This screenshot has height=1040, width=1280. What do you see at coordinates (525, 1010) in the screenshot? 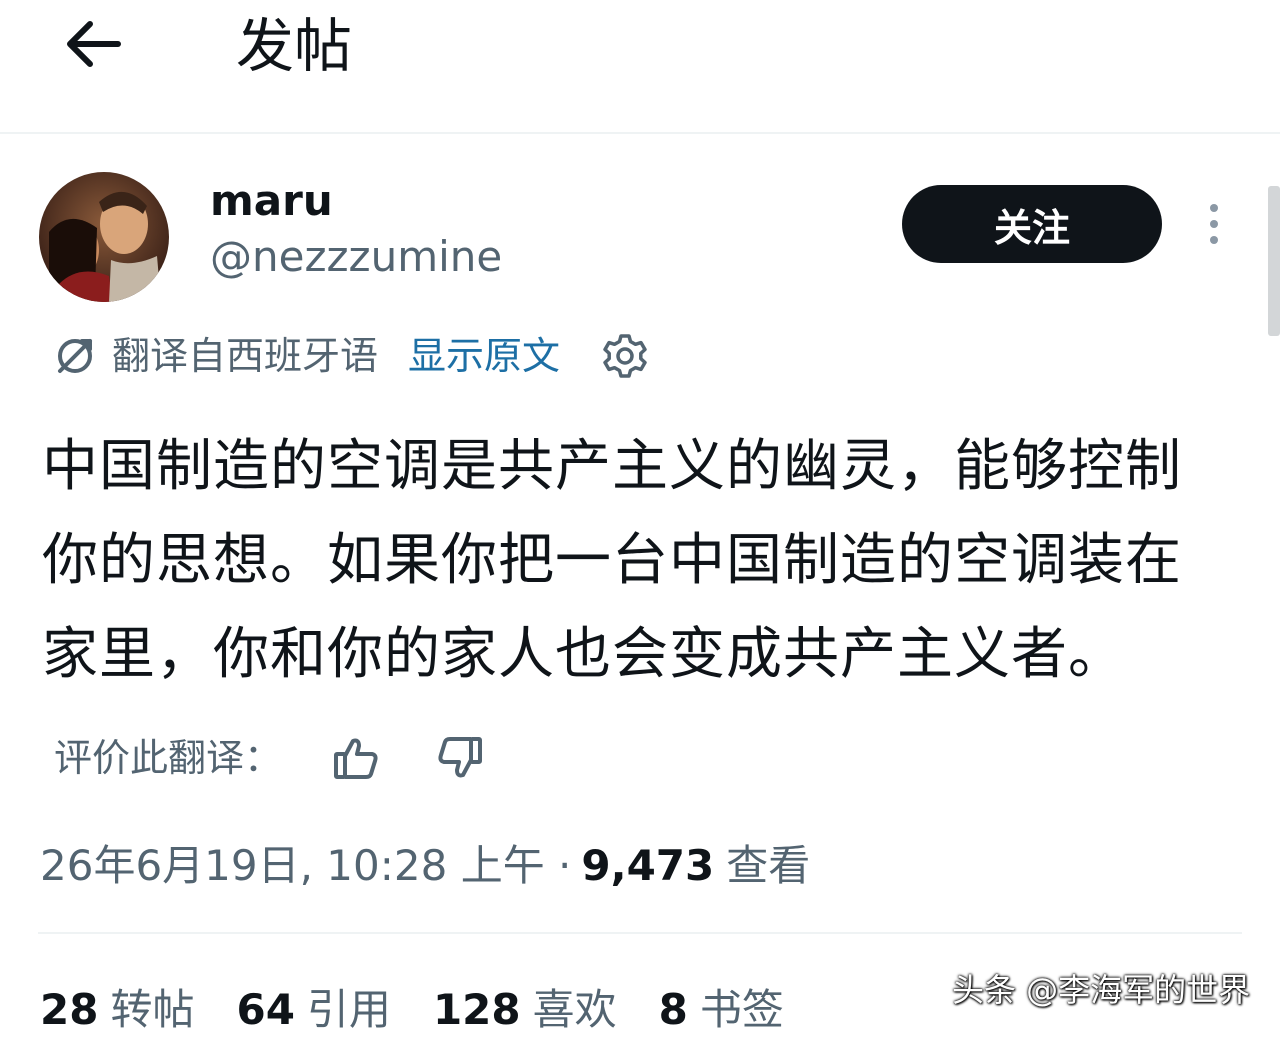
I see `likes-stat: 128 喜欢` at bounding box center [525, 1010].